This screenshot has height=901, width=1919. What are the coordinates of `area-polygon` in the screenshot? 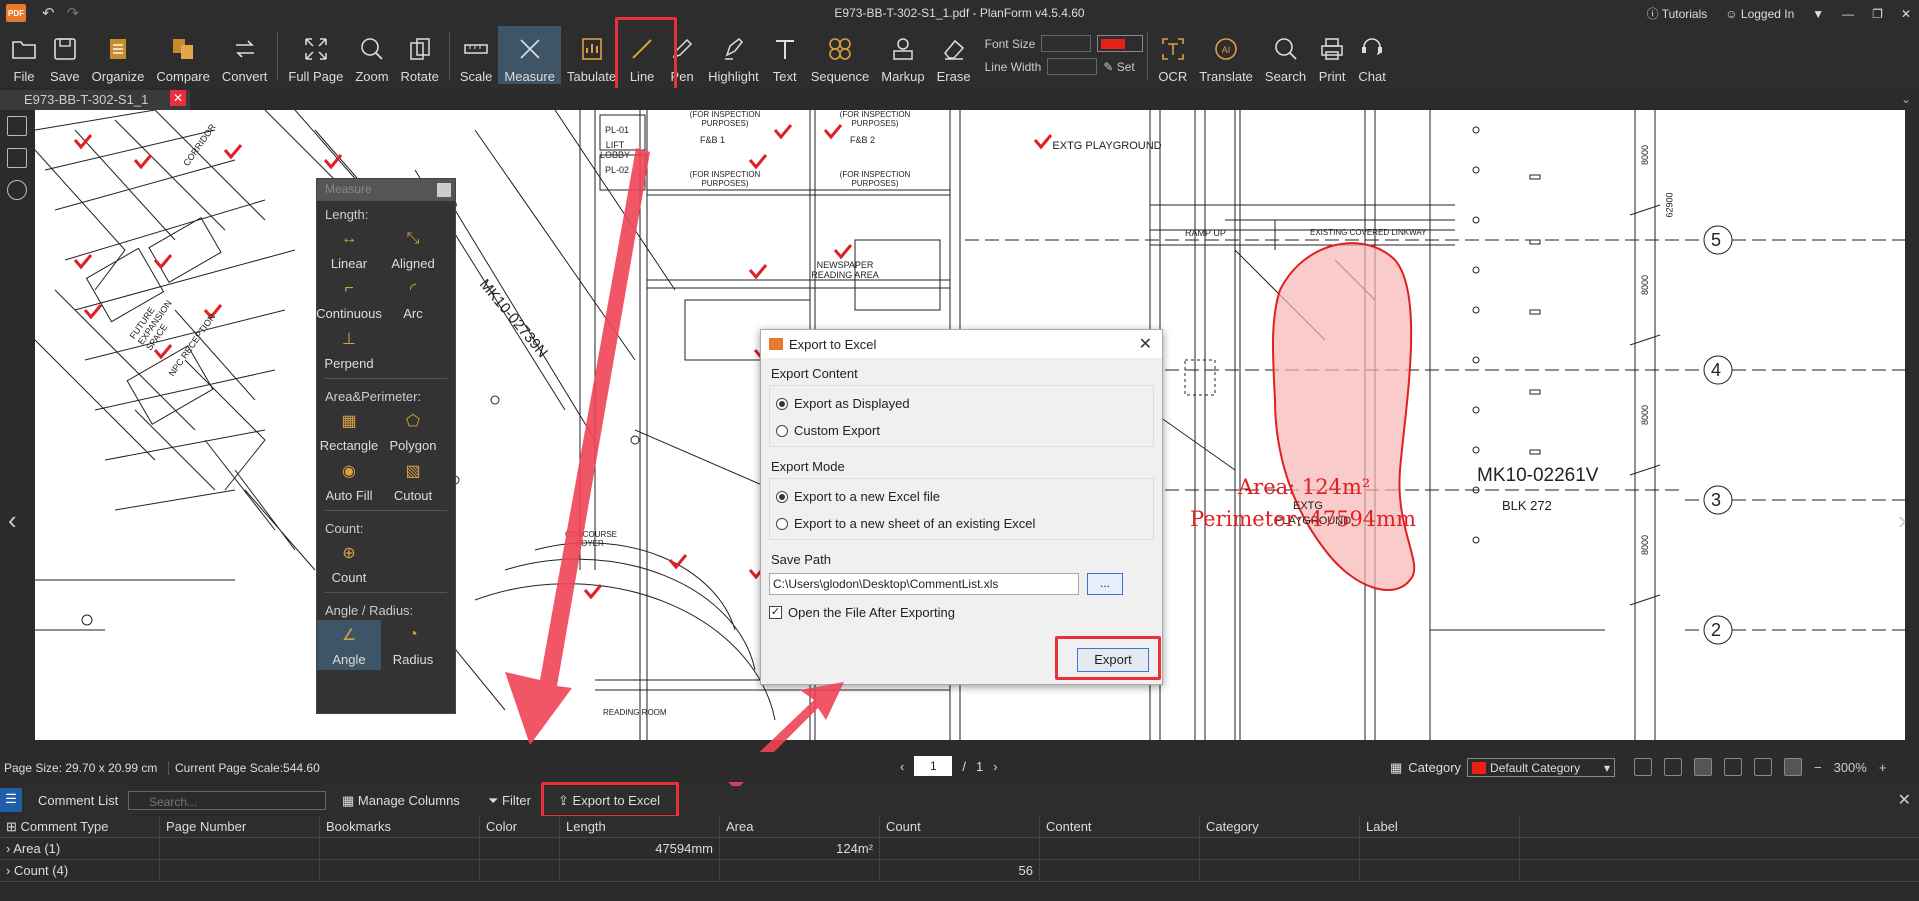 It's located at (1343, 416).